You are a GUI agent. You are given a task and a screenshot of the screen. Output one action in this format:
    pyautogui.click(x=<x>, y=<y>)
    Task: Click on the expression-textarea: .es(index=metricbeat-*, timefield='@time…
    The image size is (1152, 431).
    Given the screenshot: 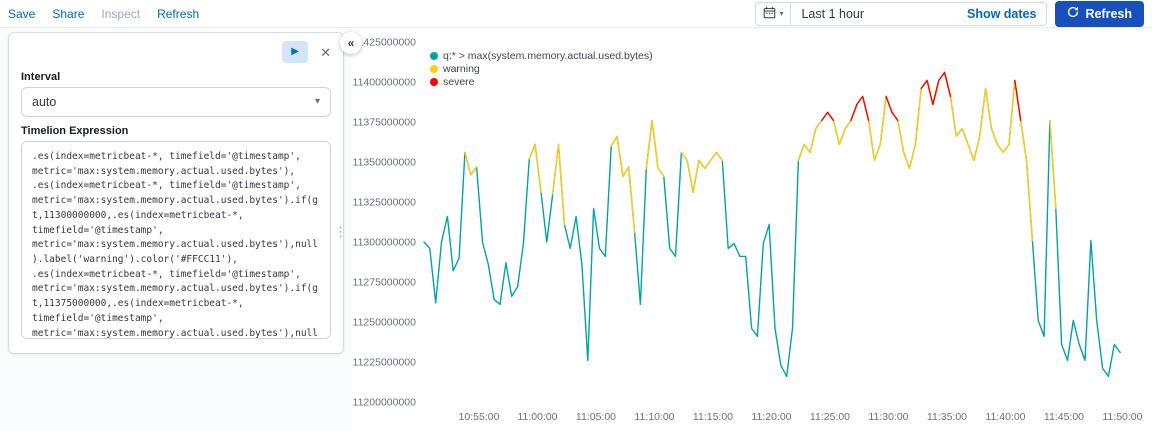 What is the action you would take?
    pyautogui.click(x=176, y=240)
    